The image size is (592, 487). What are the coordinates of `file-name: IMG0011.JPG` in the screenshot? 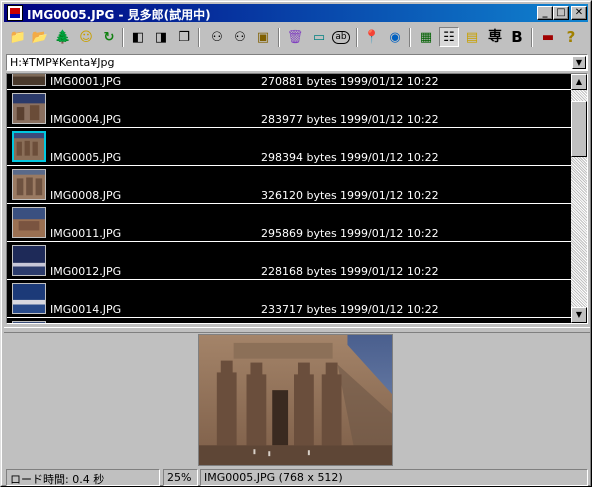 It's located at (86, 233).